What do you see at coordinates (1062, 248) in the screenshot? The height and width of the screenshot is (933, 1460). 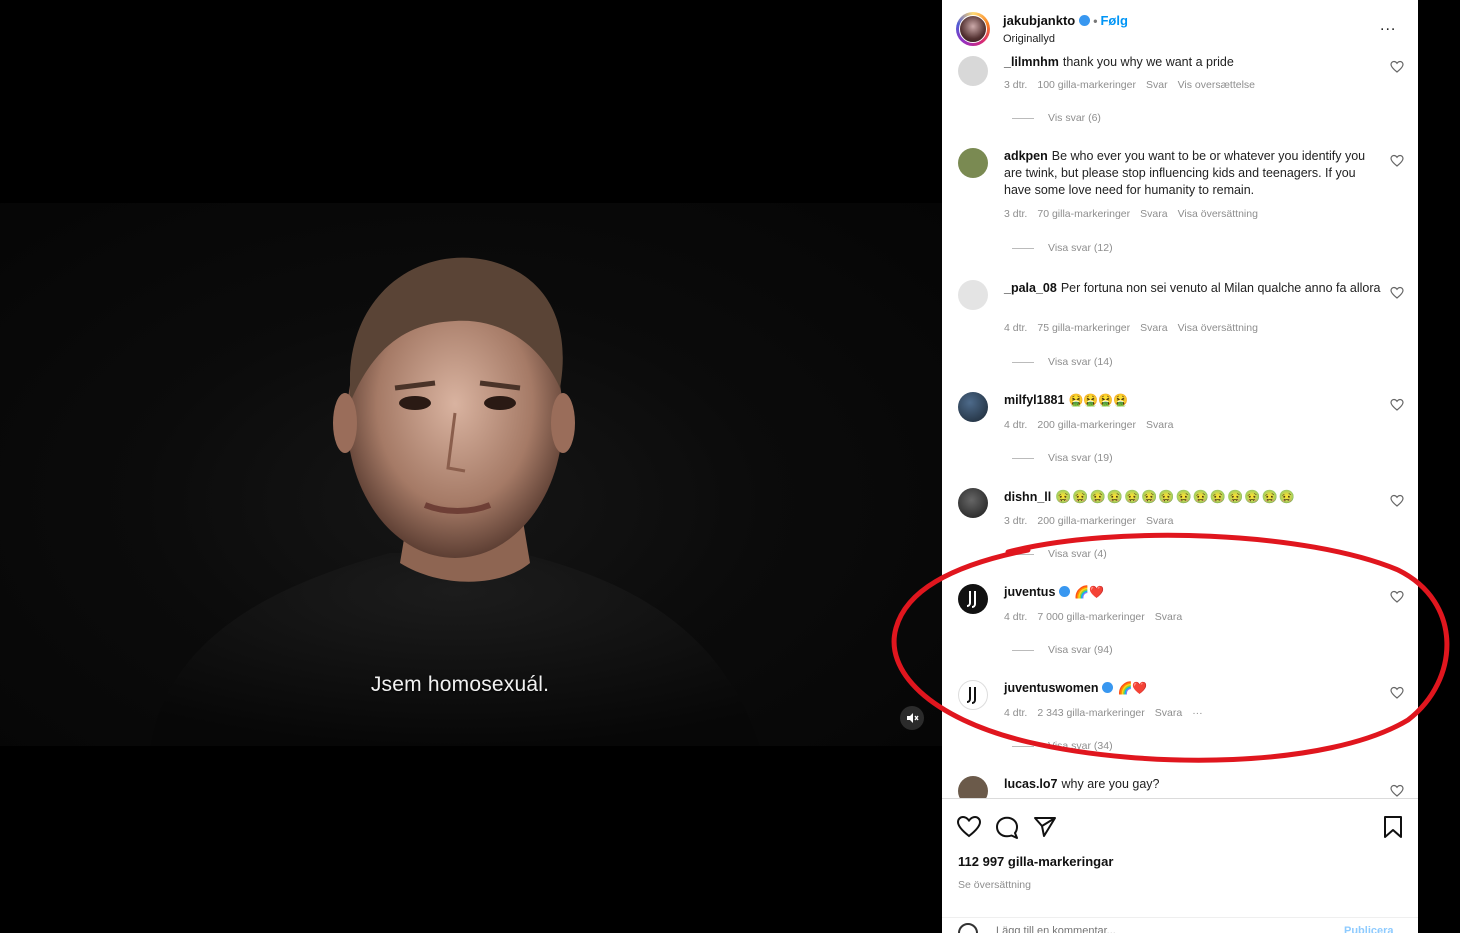 I see `view-replies-link: Visa svar (12)` at bounding box center [1062, 248].